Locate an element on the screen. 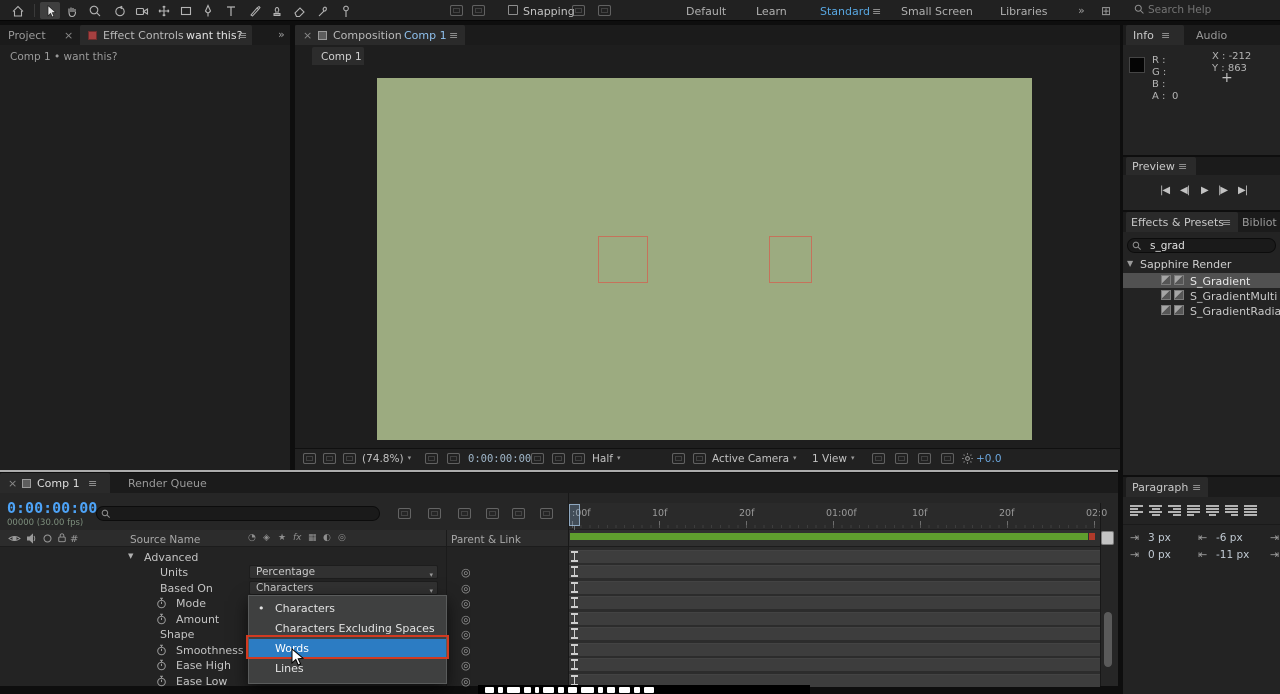 This screenshot has width=1280, height=694. tab-audio: Audio is located at coordinates (1211, 35).